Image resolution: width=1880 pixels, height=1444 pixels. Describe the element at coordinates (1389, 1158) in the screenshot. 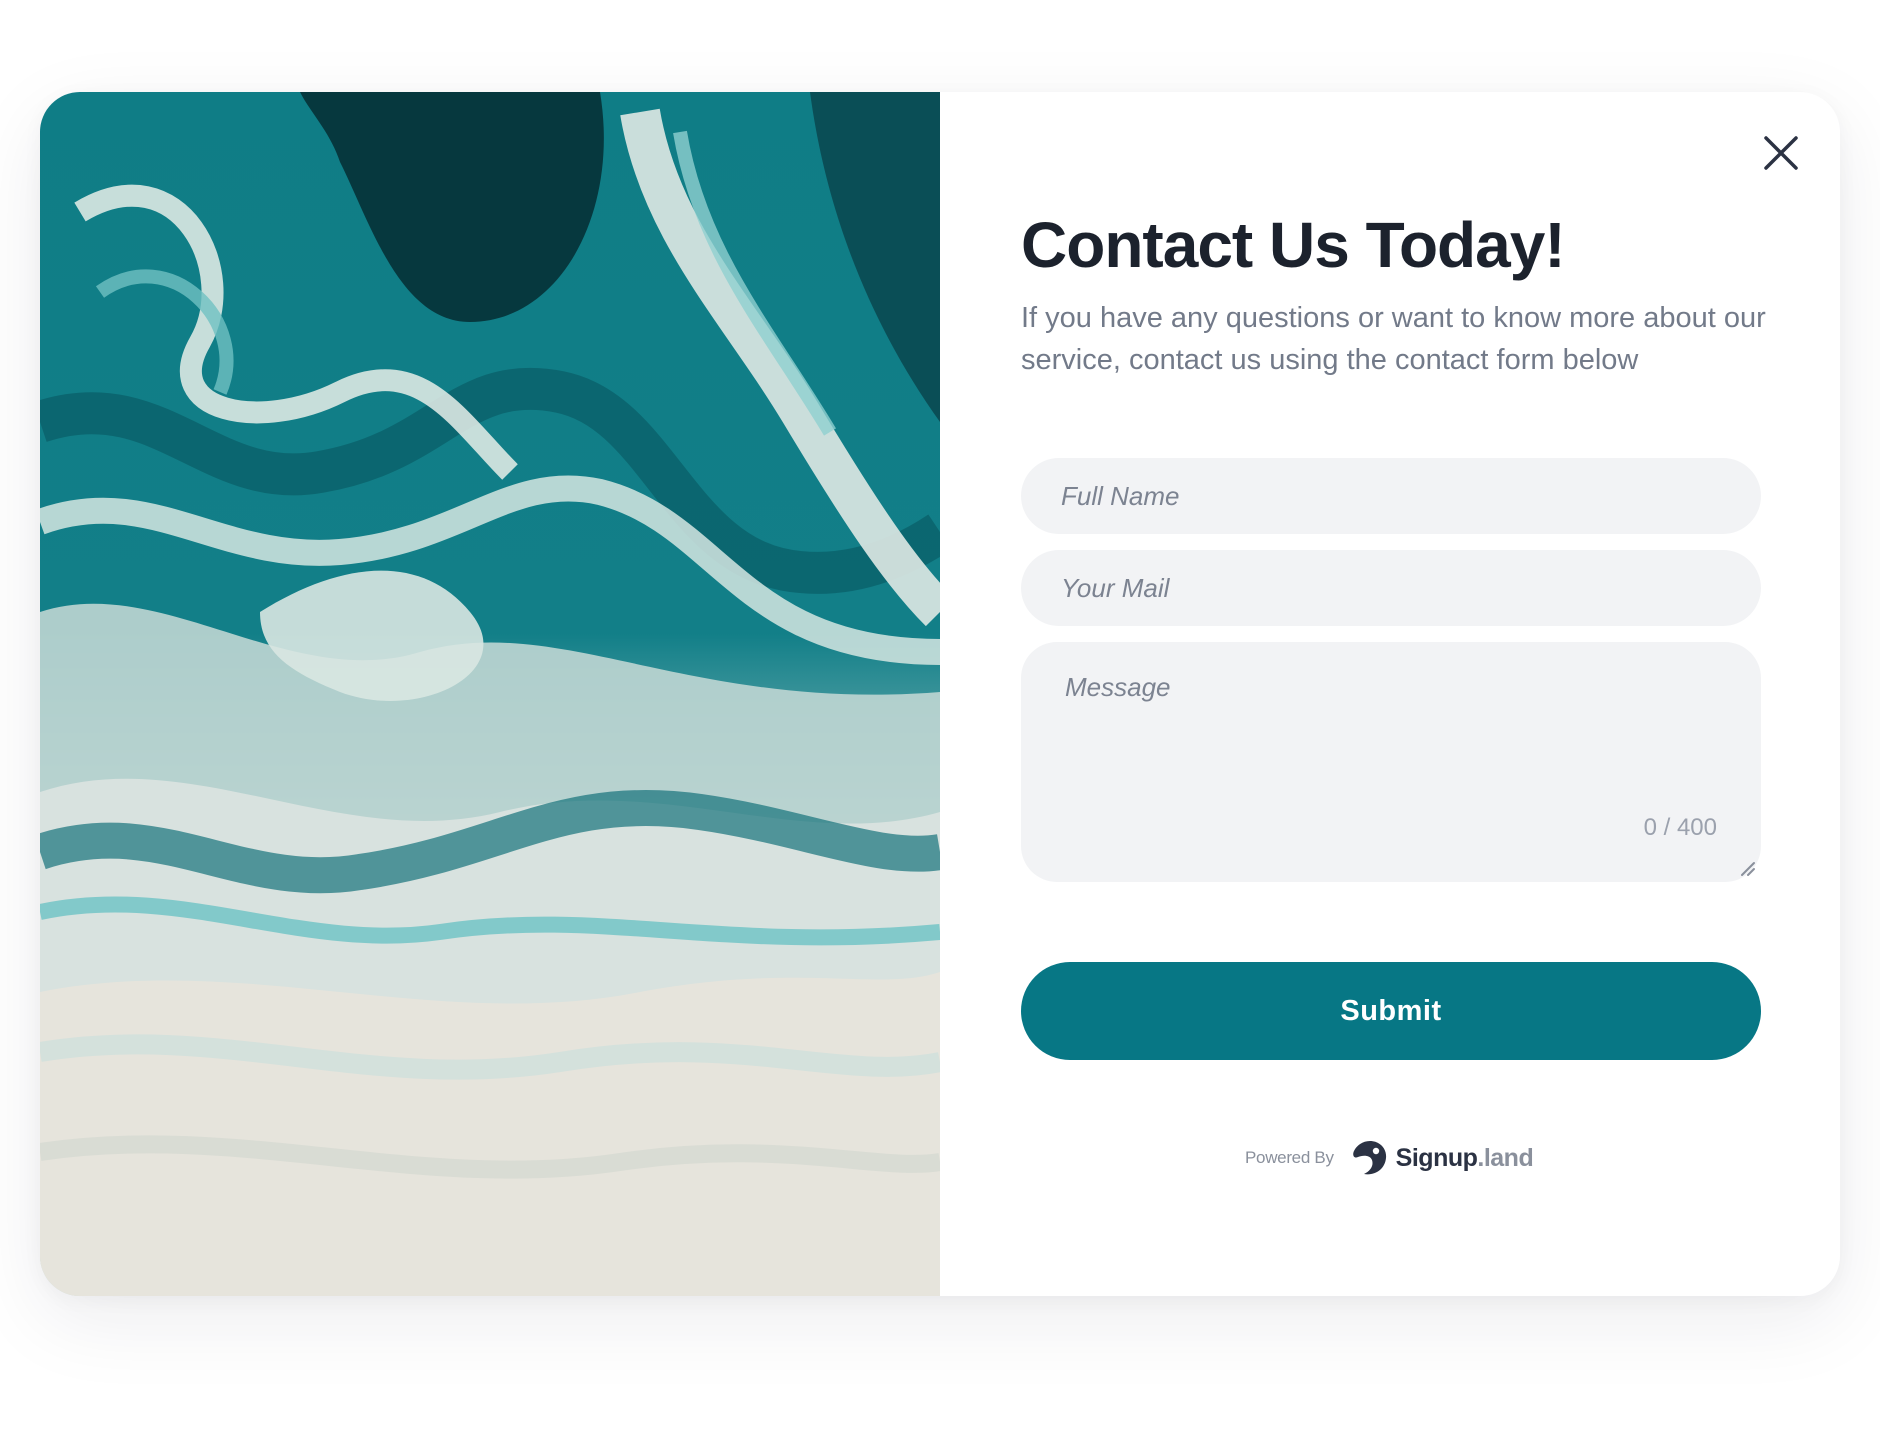

I see `powered-by-link: Powered By Signup .land` at that location.